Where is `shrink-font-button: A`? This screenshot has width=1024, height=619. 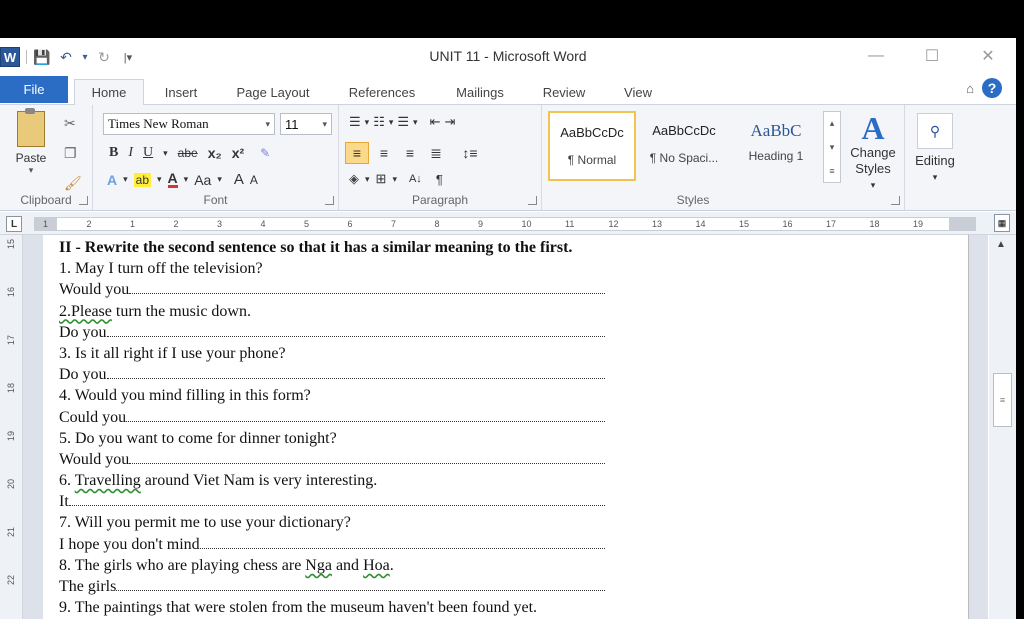 shrink-font-button: A is located at coordinates (254, 180).